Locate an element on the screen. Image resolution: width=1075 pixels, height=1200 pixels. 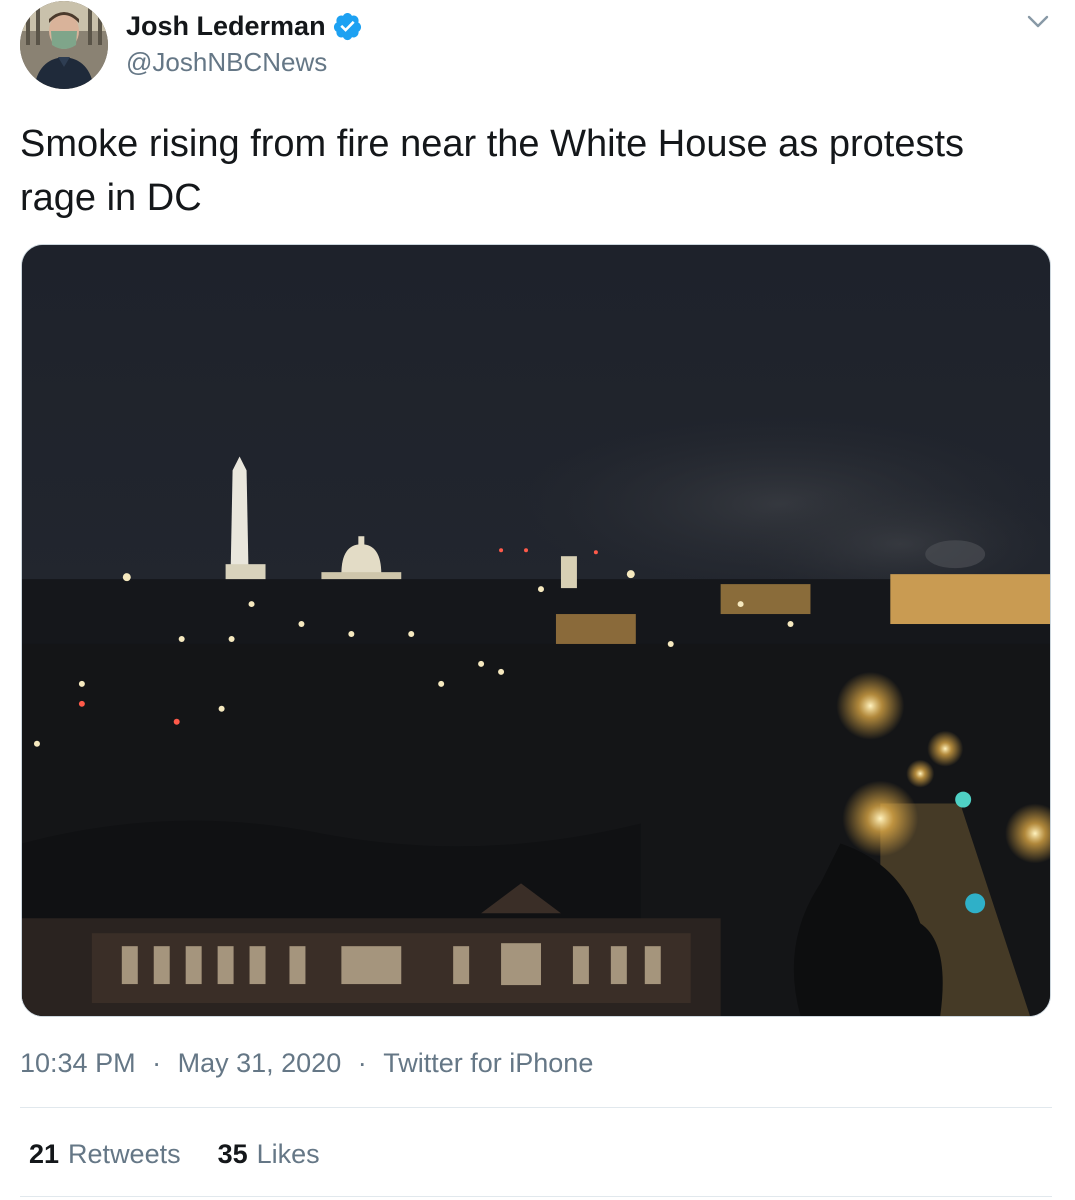
chevron-down-icon is located at coordinates (1038, 22).